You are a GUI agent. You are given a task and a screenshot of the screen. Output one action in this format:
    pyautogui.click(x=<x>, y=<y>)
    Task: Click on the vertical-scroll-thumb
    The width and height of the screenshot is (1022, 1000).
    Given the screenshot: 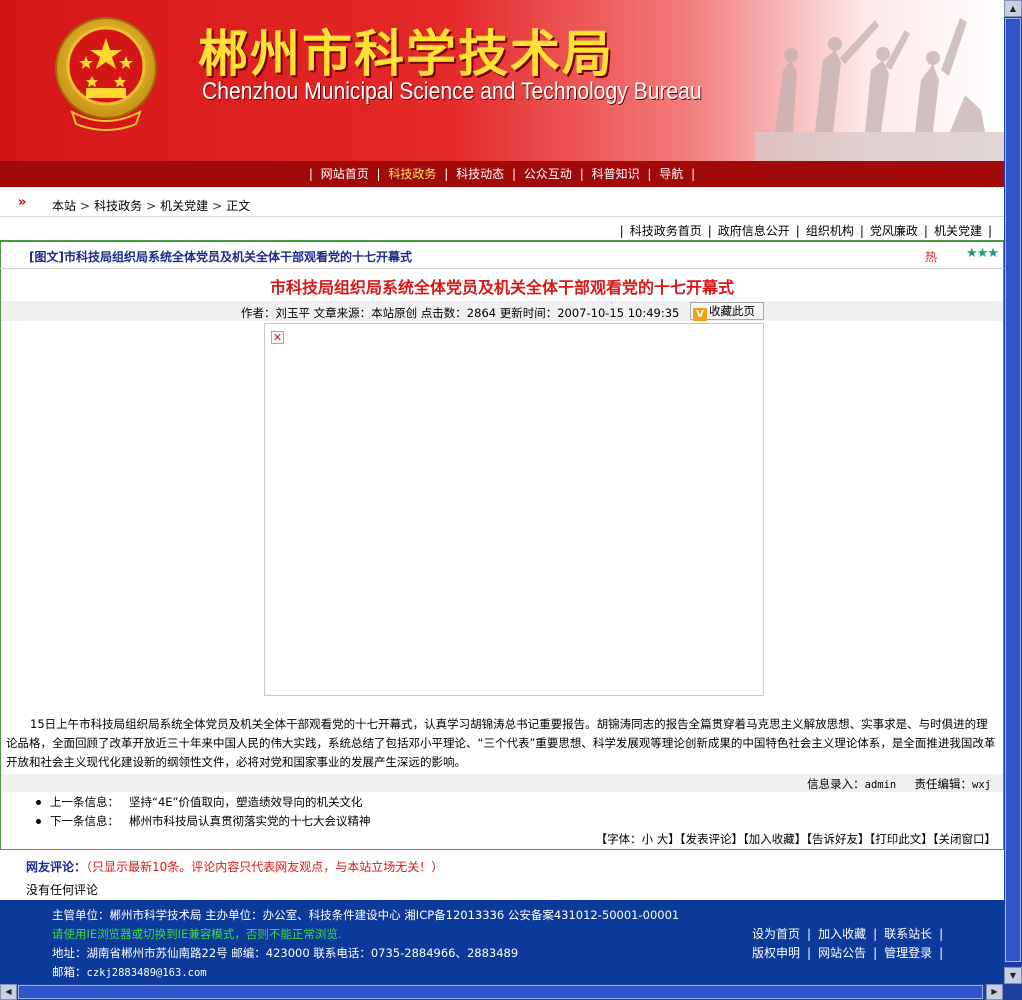 What is the action you would take?
    pyautogui.click(x=1013, y=490)
    